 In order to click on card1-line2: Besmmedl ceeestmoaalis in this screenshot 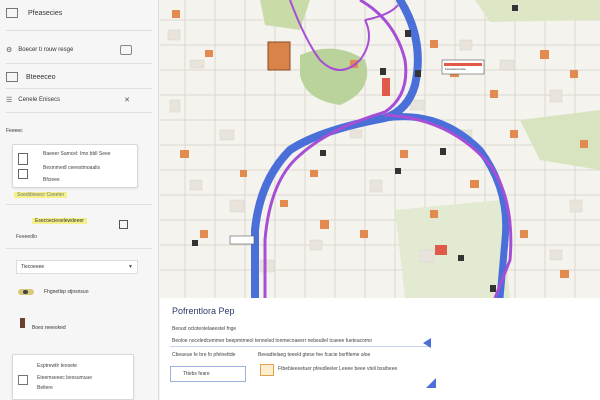, I will do `click(71, 168)`.